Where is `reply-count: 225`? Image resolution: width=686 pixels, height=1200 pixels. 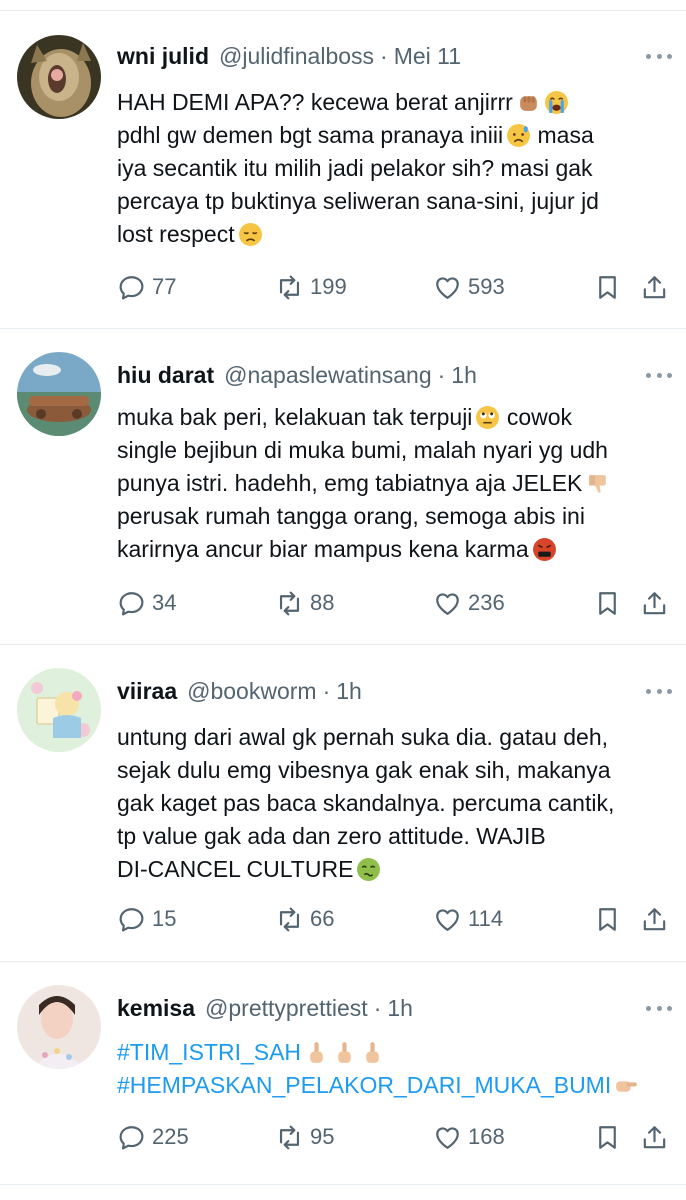 reply-count: 225 is located at coordinates (170, 1136).